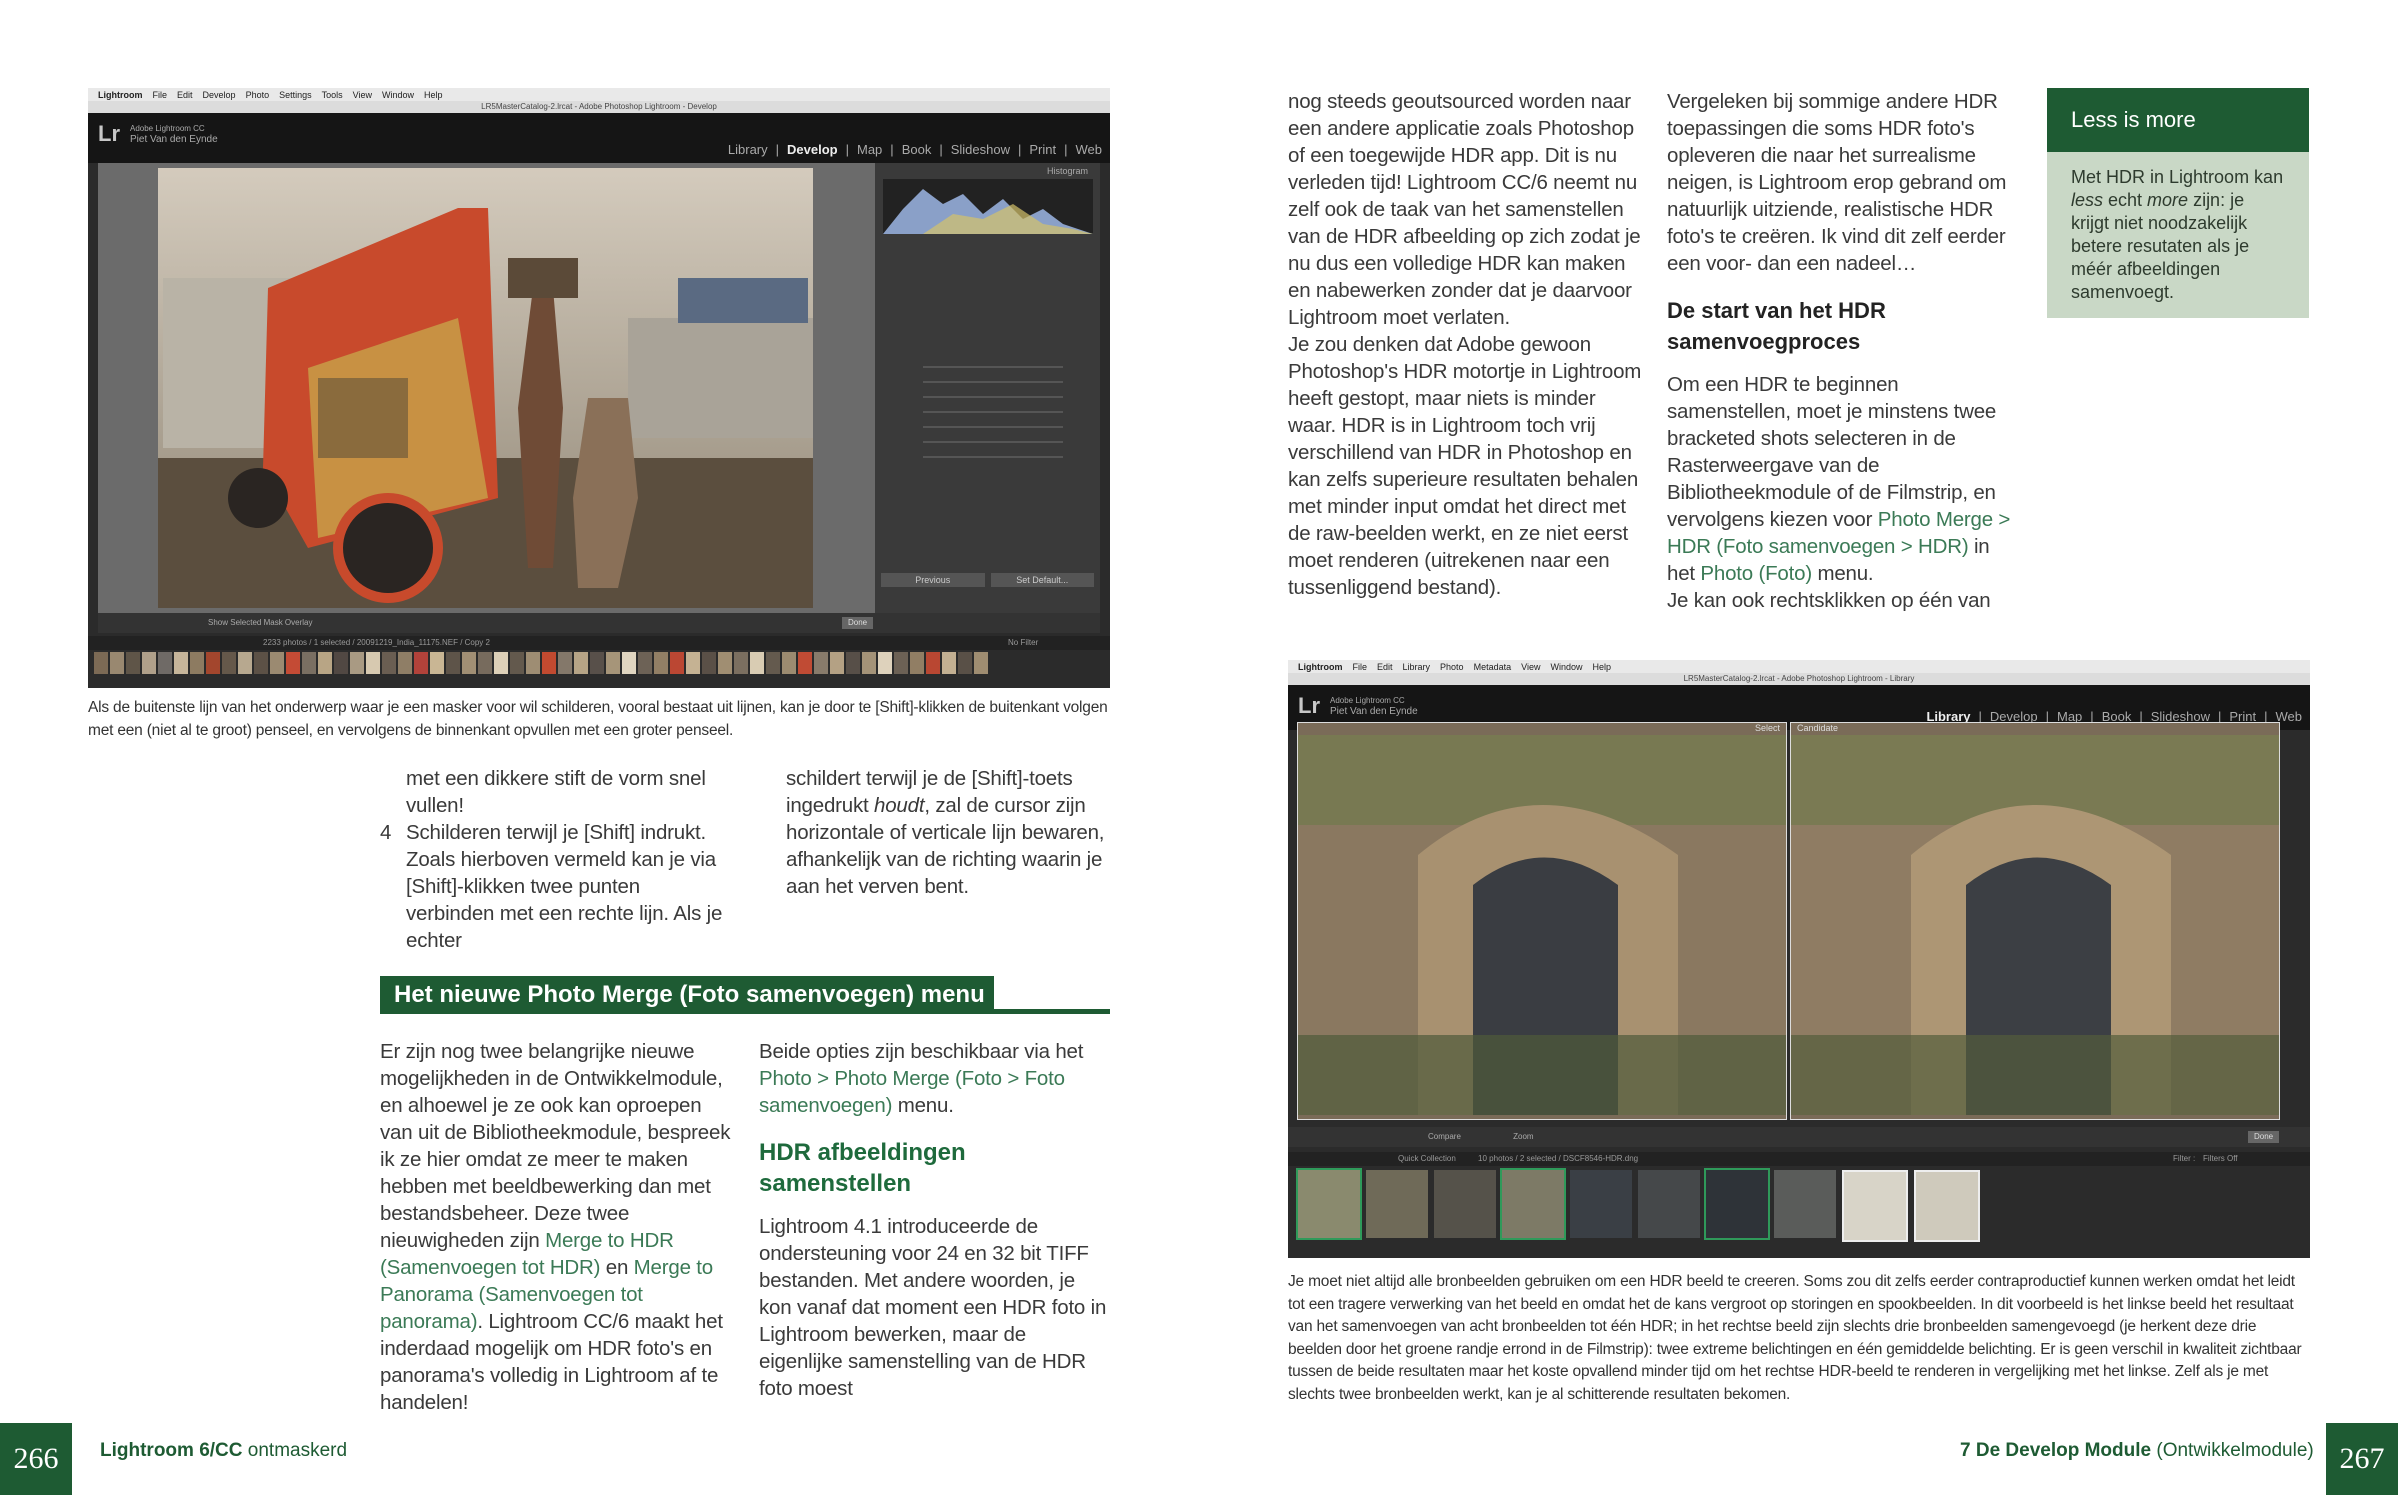 The height and width of the screenshot is (1495, 2398). I want to click on done-button-2: Done, so click(2264, 1137).